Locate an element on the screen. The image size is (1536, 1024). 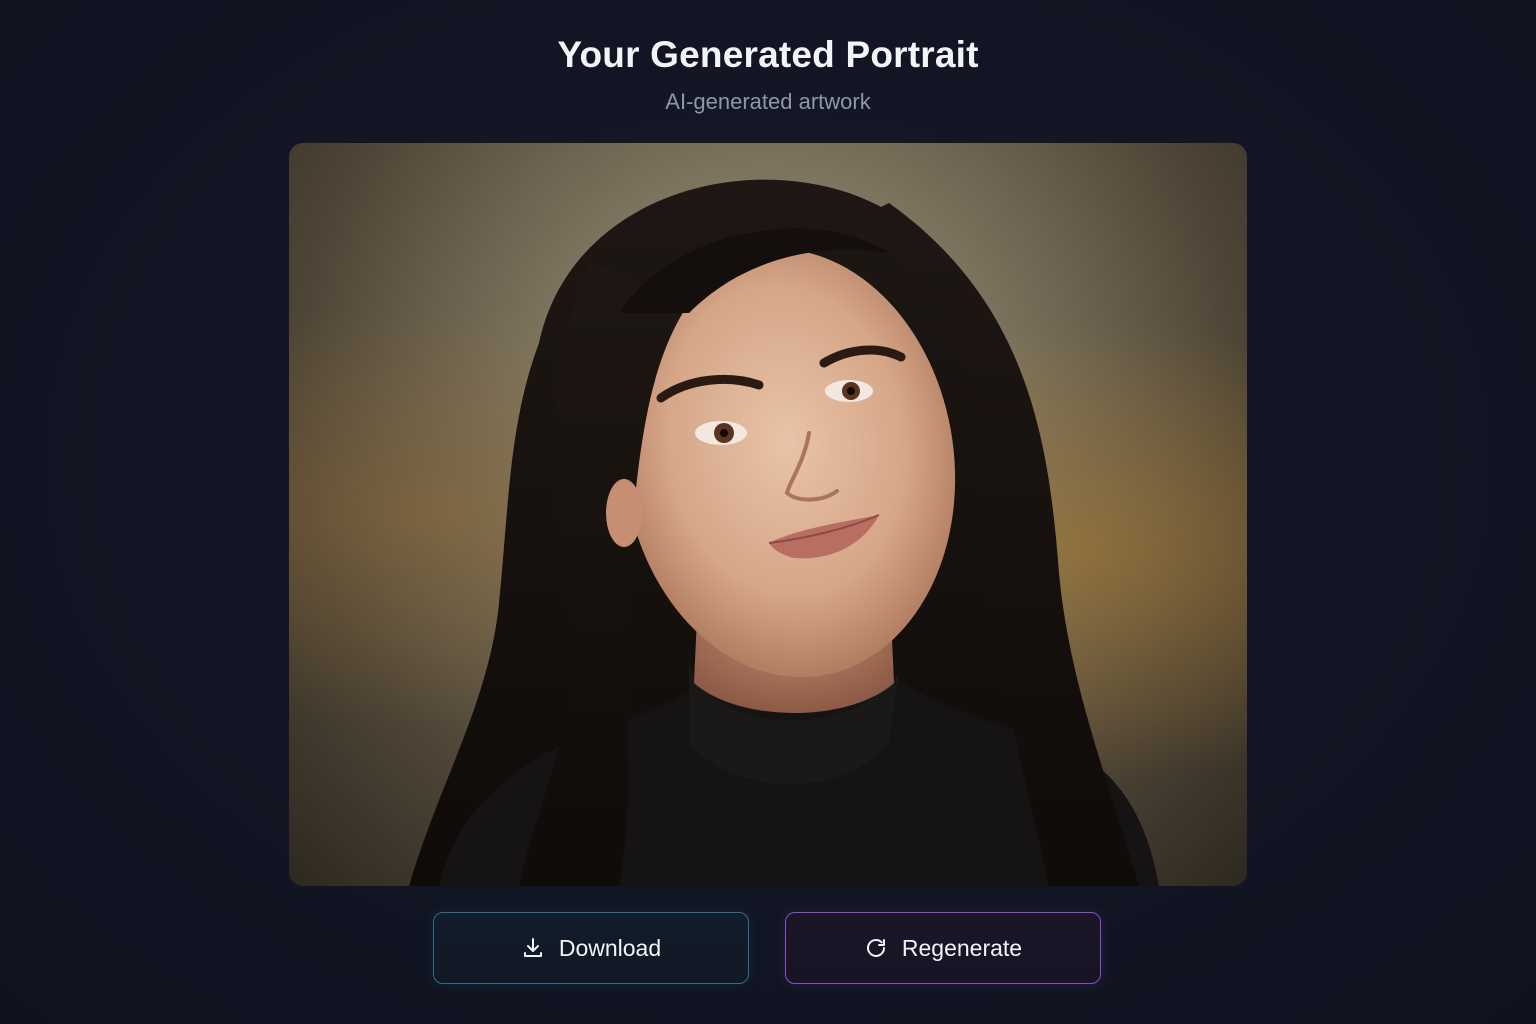
page-title: Your Generated Portrait is located at coordinates (768, 54).